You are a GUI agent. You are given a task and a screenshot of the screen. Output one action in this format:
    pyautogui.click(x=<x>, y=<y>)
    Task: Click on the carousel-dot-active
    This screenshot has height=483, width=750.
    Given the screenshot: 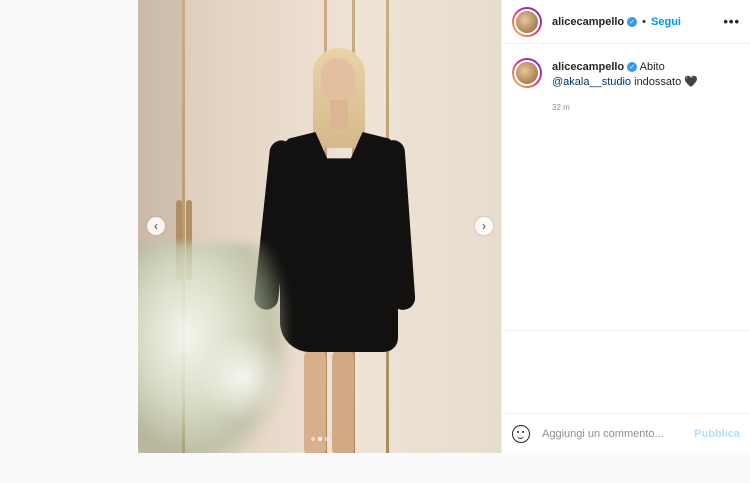 What is the action you would take?
    pyautogui.click(x=319, y=439)
    